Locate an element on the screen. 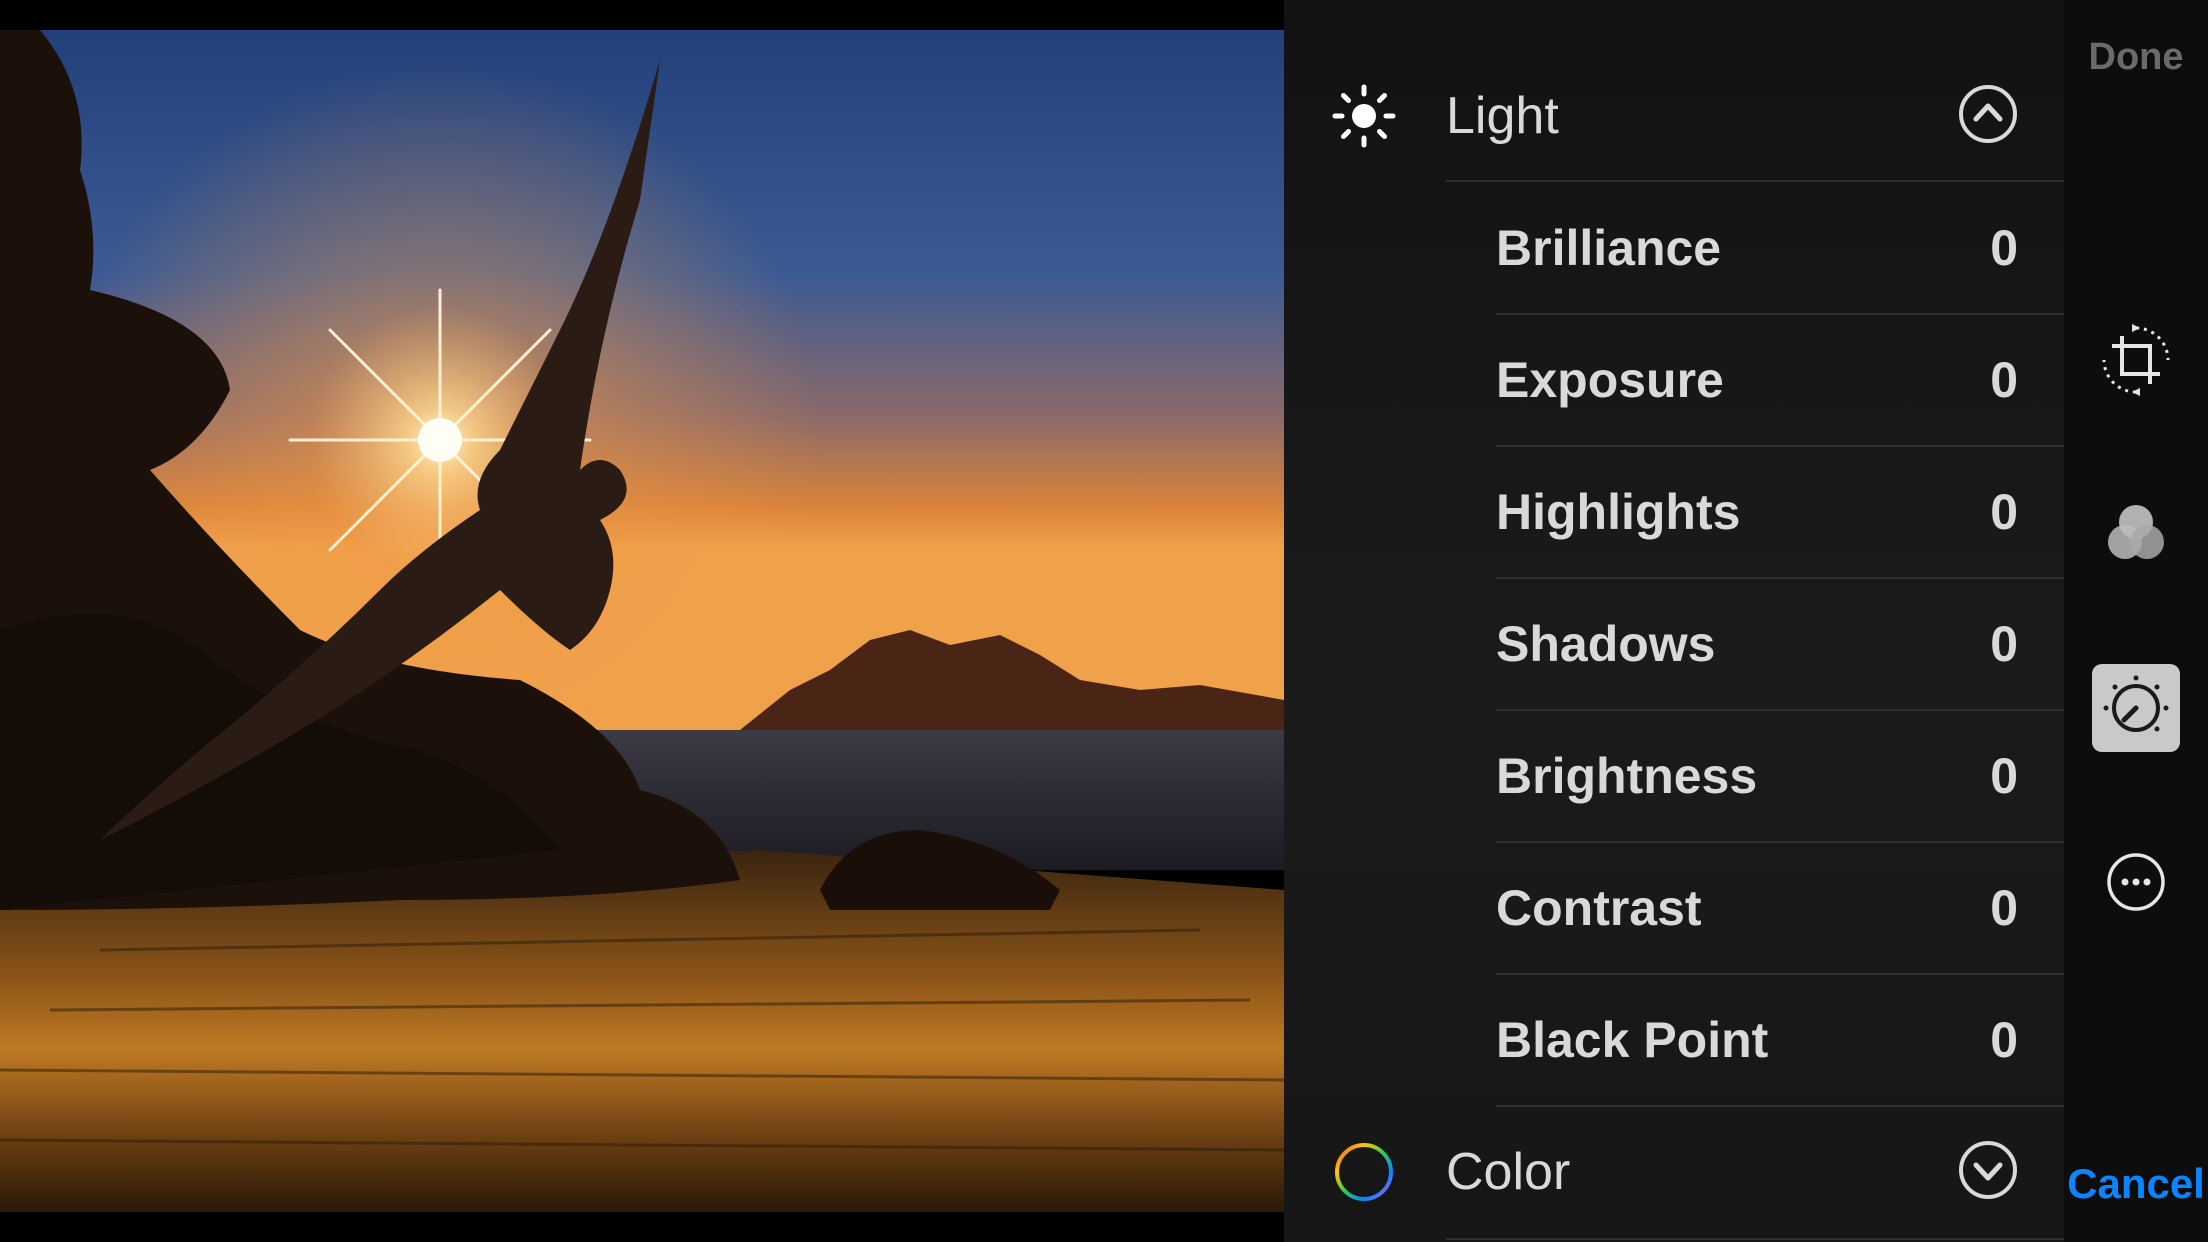  color-wheel-icon is located at coordinates (1364, 1172).